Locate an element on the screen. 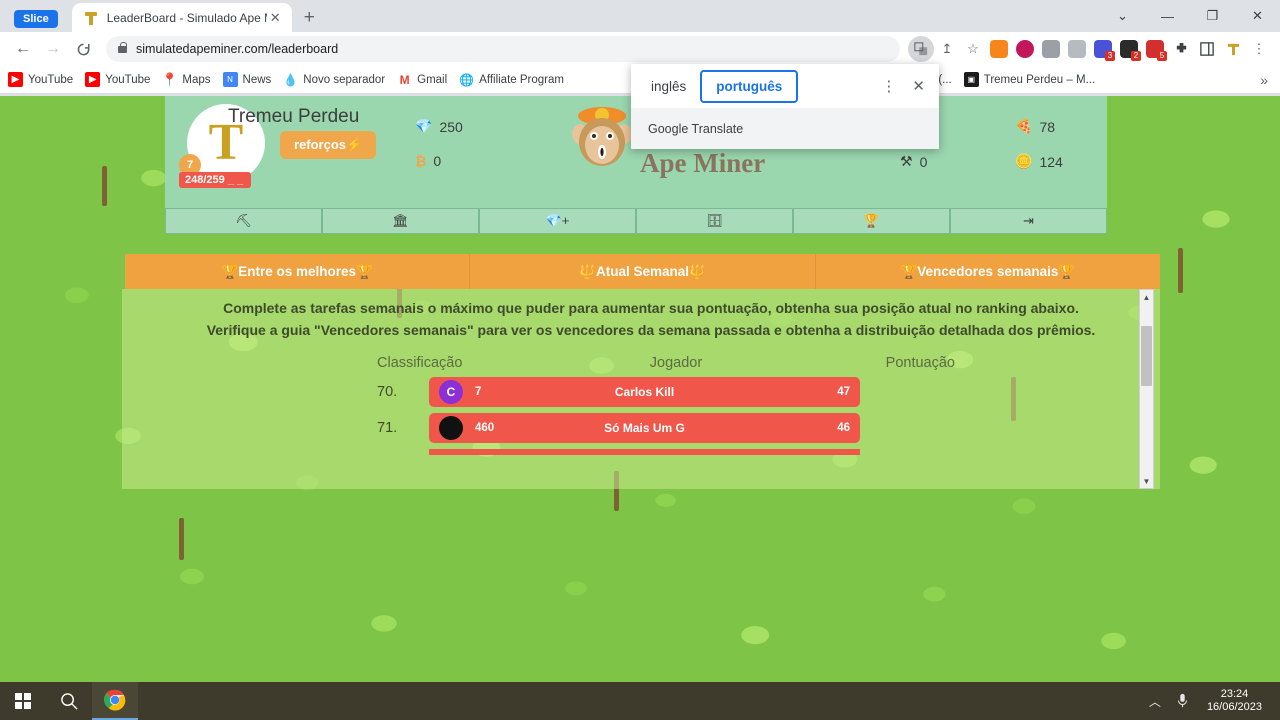 The width and height of the screenshot is (1280, 720). table-row: 70. C 7 Carlos Kill 47 is located at coordinates (618, 392).